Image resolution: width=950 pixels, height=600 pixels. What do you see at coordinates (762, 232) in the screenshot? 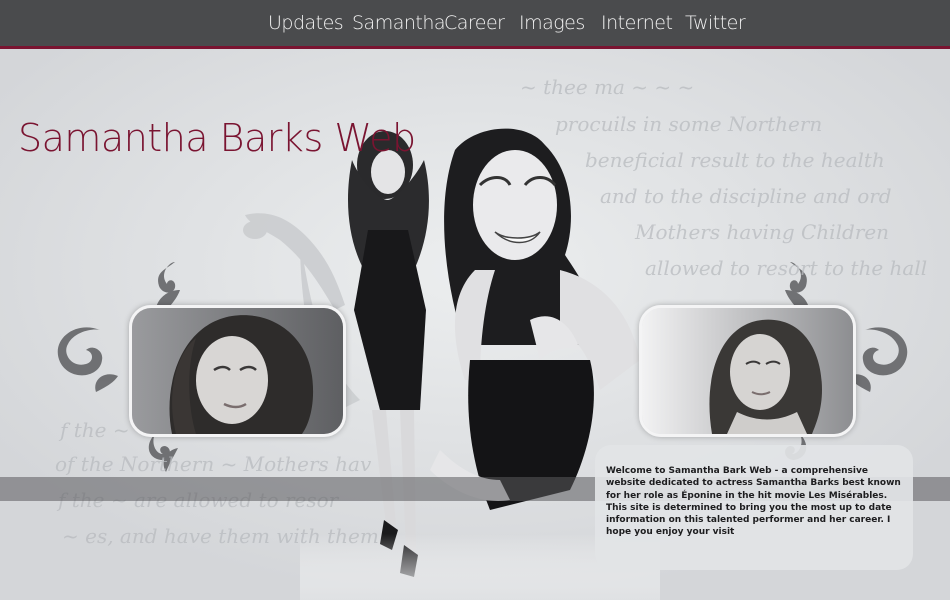
I see `script-line: Mothers having Children` at bounding box center [762, 232].